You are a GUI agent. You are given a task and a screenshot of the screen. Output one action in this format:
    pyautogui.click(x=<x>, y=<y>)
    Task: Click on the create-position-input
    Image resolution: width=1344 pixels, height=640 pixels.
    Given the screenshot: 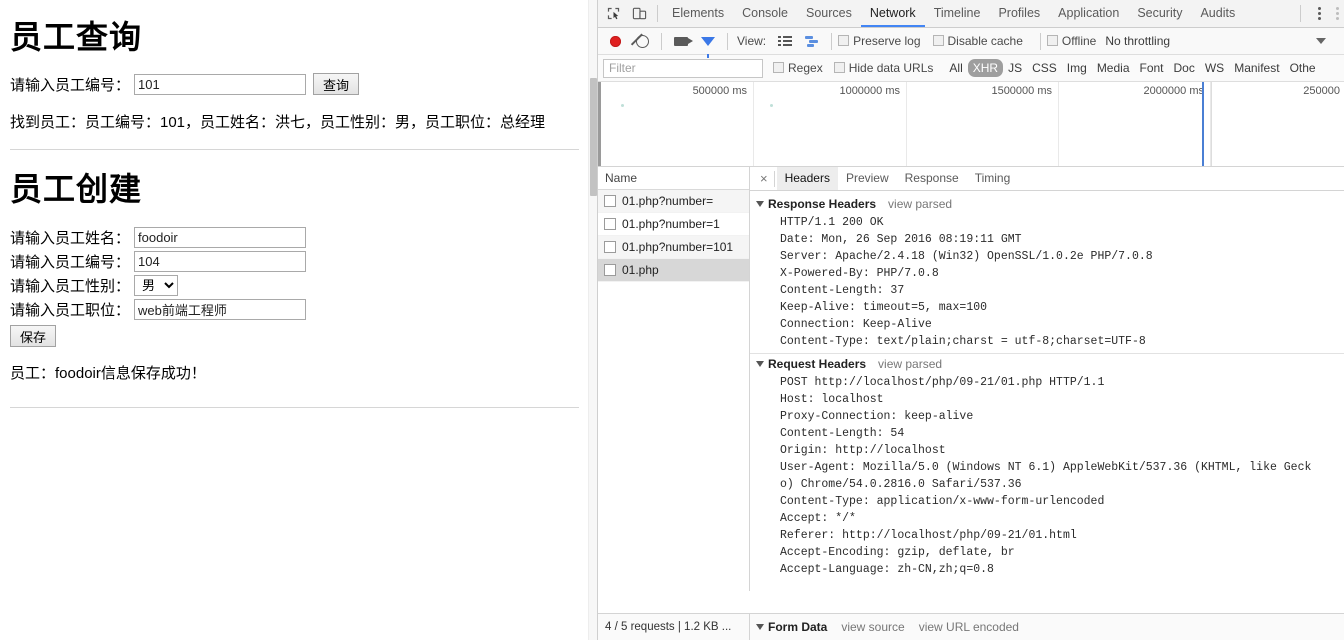 What is the action you would take?
    pyautogui.click(x=220, y=310)
    